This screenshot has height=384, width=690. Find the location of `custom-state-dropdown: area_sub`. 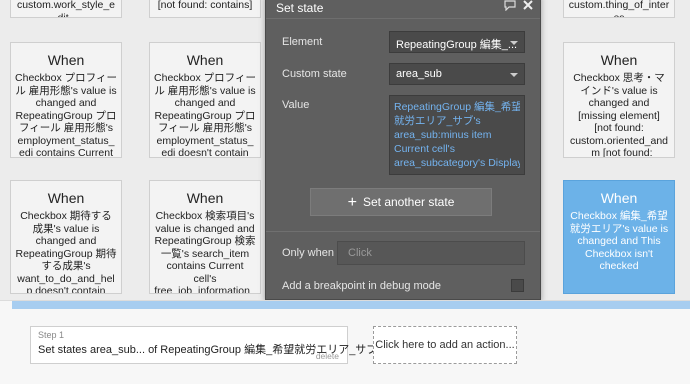

custom-state-dropdown: area_sub is located at coordinates (457, 74).